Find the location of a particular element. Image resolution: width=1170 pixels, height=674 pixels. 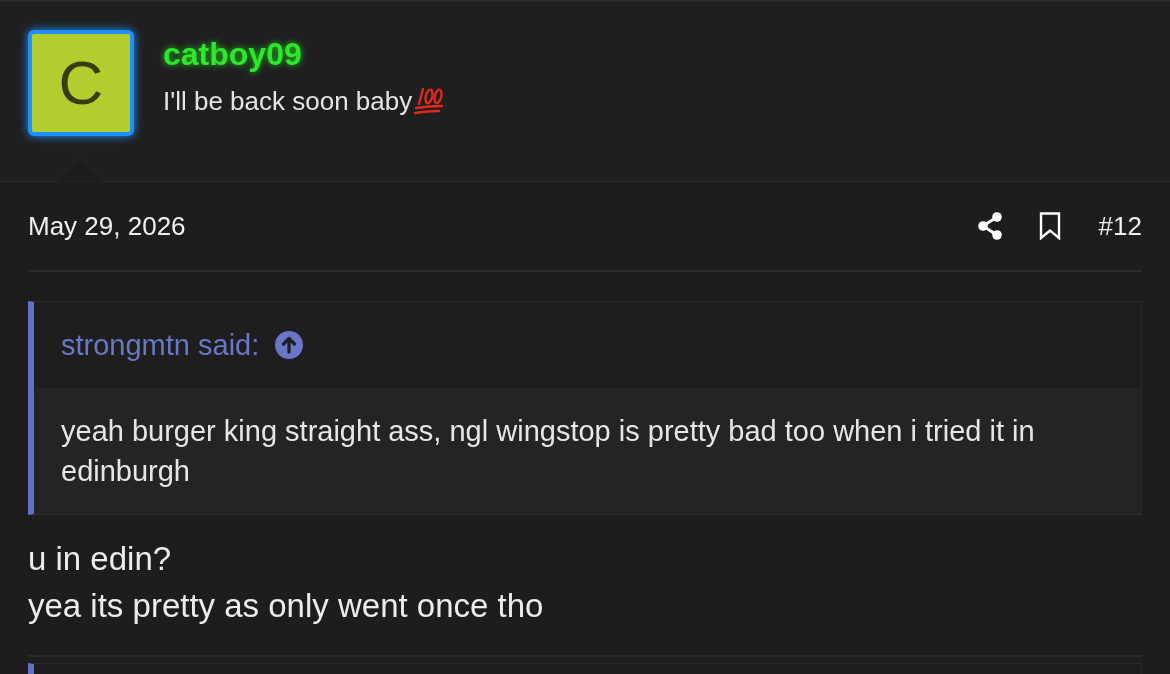

status-text: I'll be back soon baby is located at coordinates (288, 101).